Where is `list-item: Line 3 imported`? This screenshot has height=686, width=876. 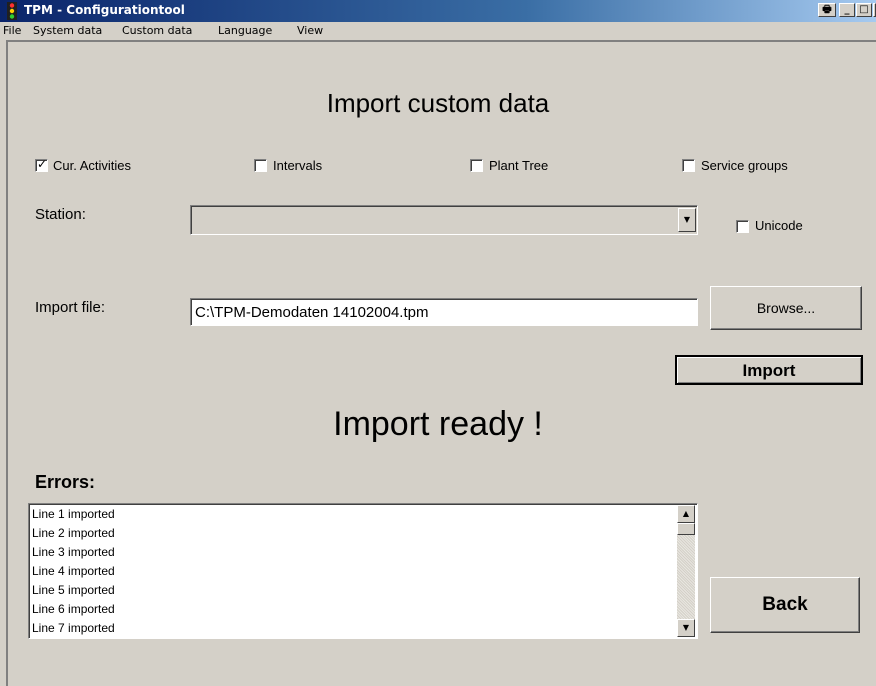
list-item: Line 3 imported is located at coordinates (73, 552).